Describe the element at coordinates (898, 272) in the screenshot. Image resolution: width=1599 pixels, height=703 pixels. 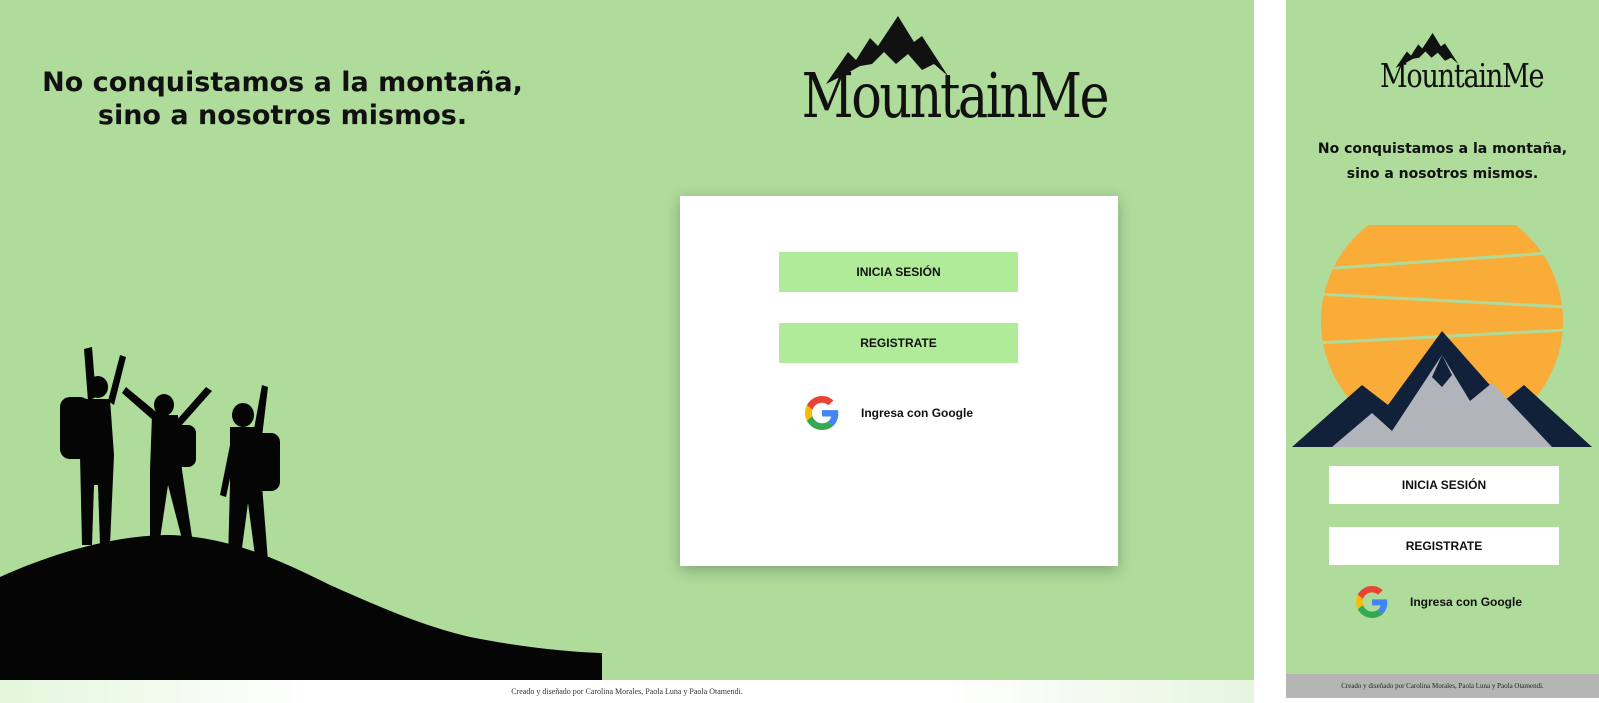
I see `login-button: INICIA SESIÓN` at that location.